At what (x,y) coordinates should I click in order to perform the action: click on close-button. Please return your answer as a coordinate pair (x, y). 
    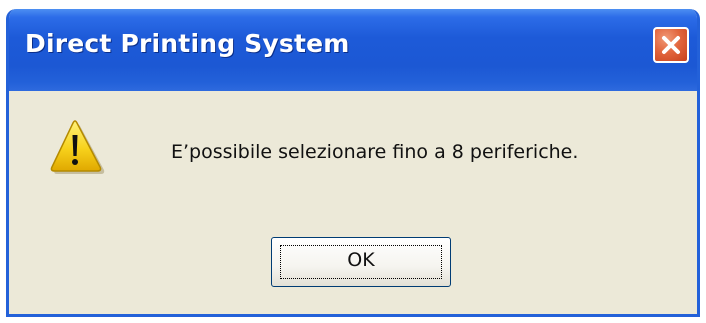
    Looking at the image, I should click on (671, 45).